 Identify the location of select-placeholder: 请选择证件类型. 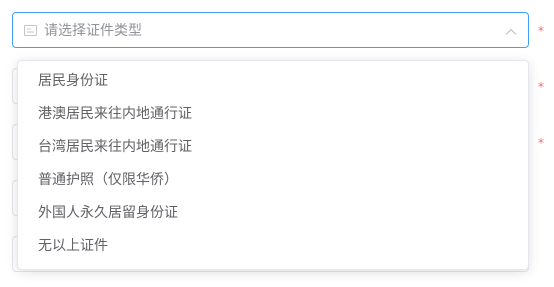
(93, 31).